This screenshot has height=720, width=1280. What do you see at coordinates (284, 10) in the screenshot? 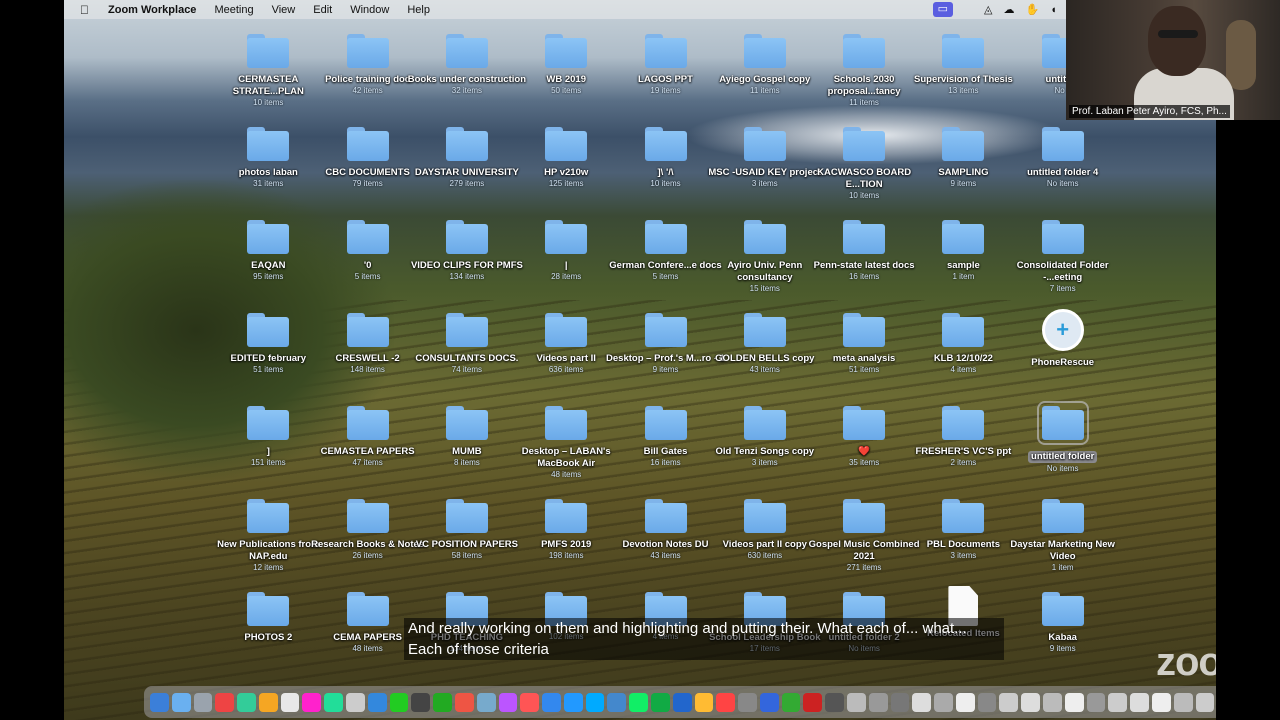
I see `menu-view: View` at bounding box center [284, 10].